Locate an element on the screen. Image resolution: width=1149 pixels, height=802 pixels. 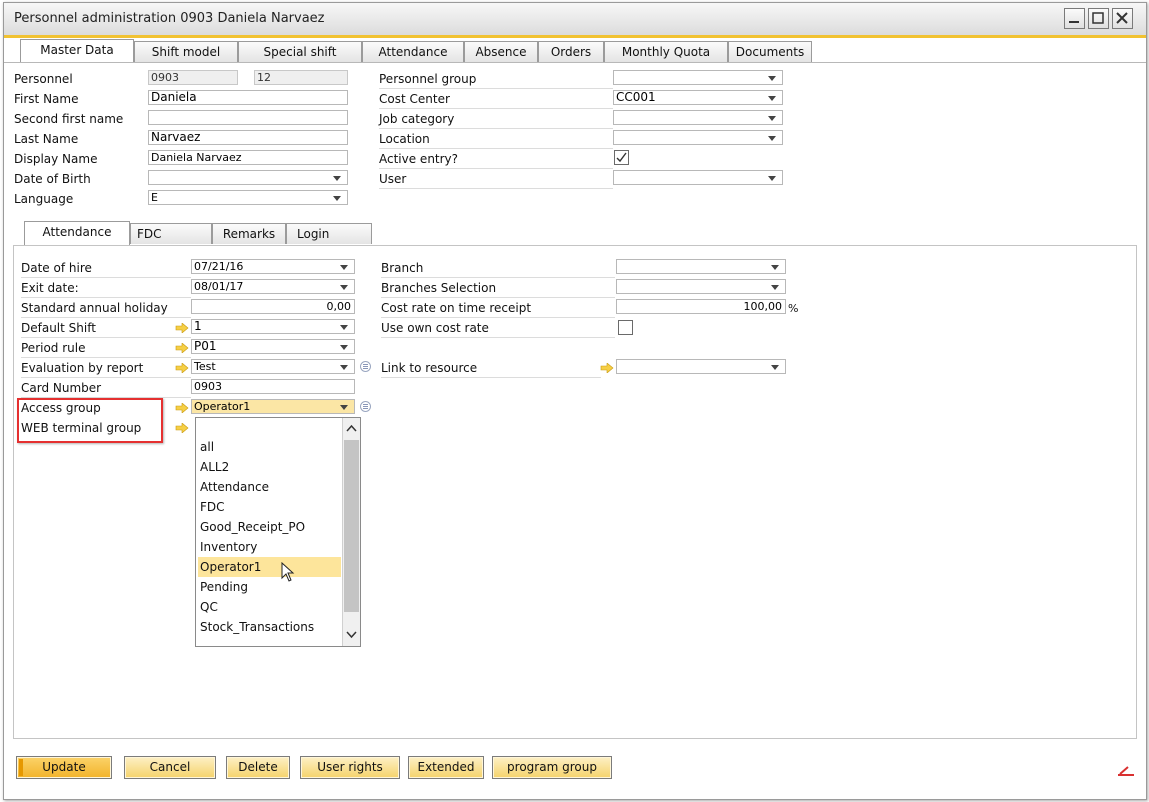
display-name-label: Display Name is located at coordinates (56, 159).